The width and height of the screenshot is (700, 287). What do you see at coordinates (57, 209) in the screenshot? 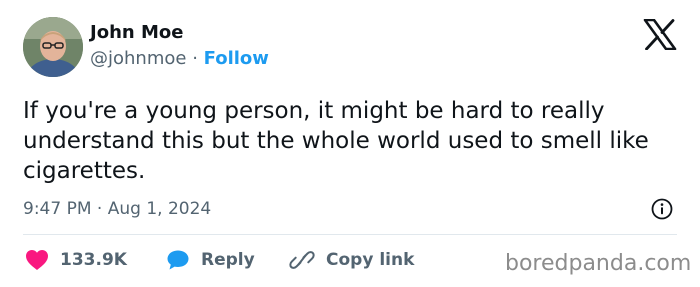
I see `tweet-time: 9:47 PM` at bounding box center [57, 209].